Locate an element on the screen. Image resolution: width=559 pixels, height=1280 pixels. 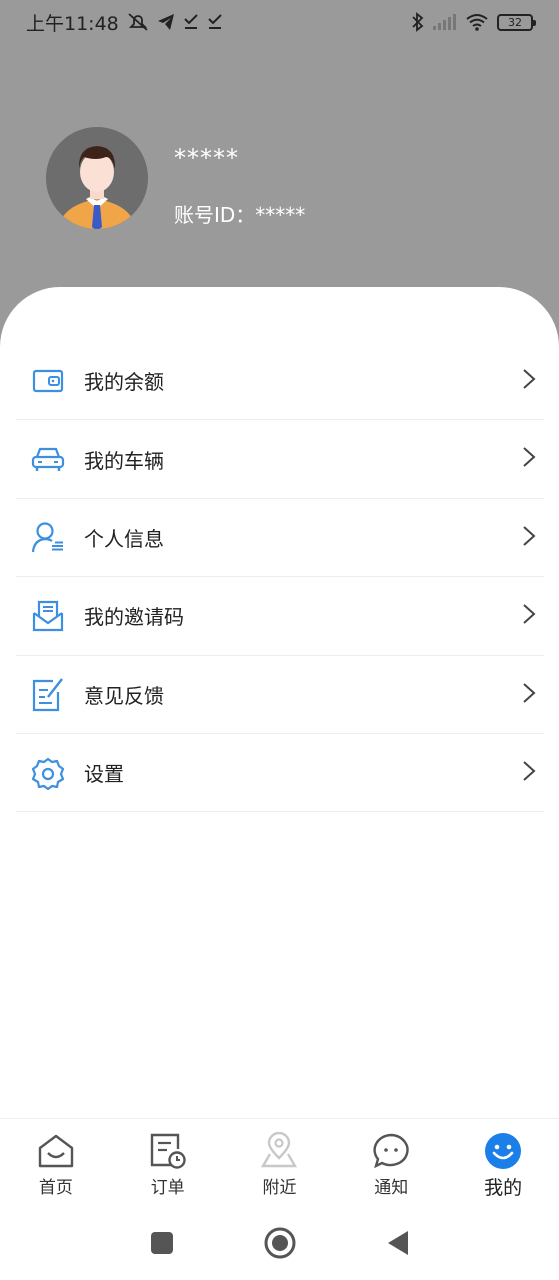
avatar-person-icon is located at coordinates (97, 178).